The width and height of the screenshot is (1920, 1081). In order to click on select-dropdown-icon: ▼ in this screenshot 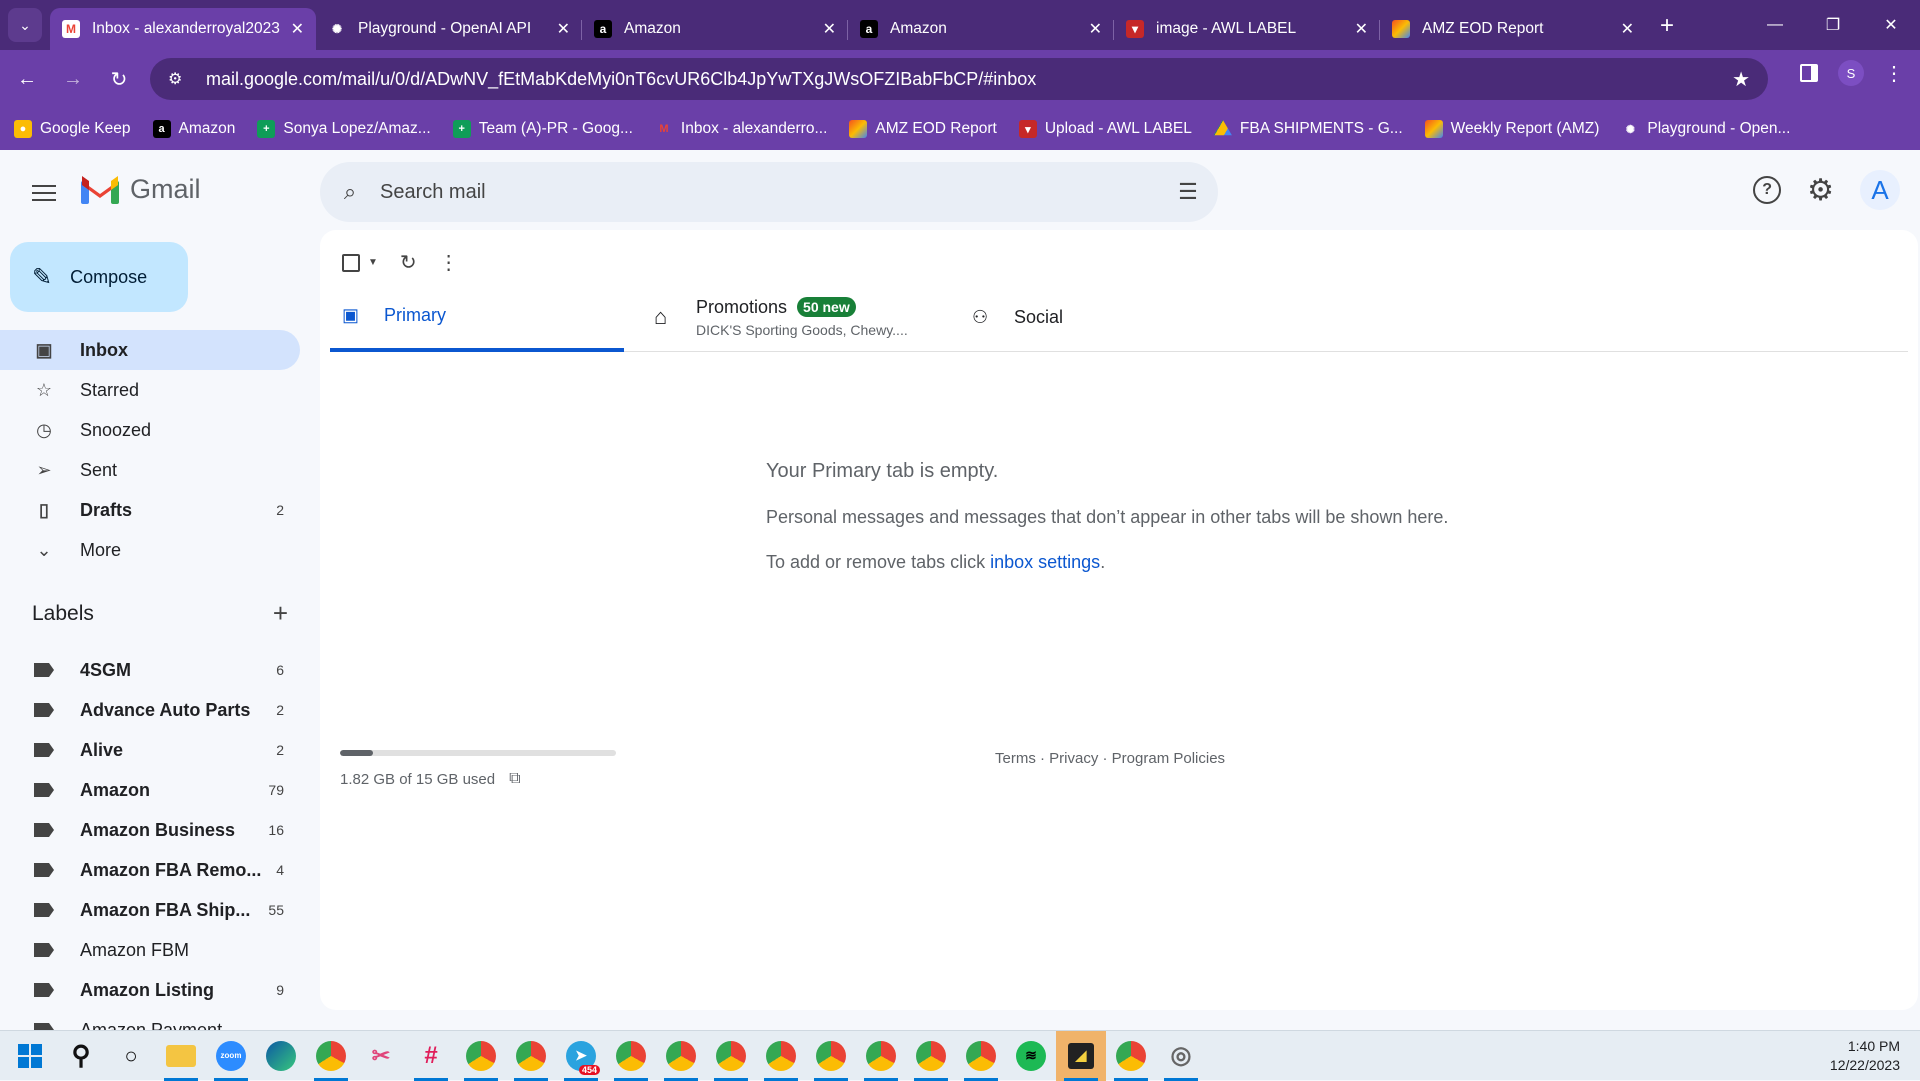, I will do `click(373, 262)`.